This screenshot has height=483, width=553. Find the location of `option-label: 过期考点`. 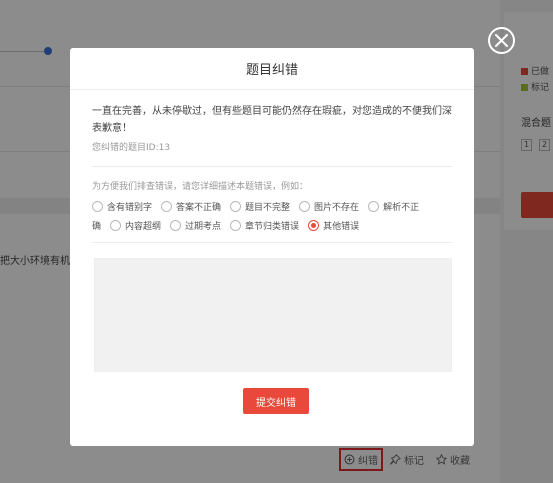

option-label: 过期考点 is located at coordinates (203, 227).